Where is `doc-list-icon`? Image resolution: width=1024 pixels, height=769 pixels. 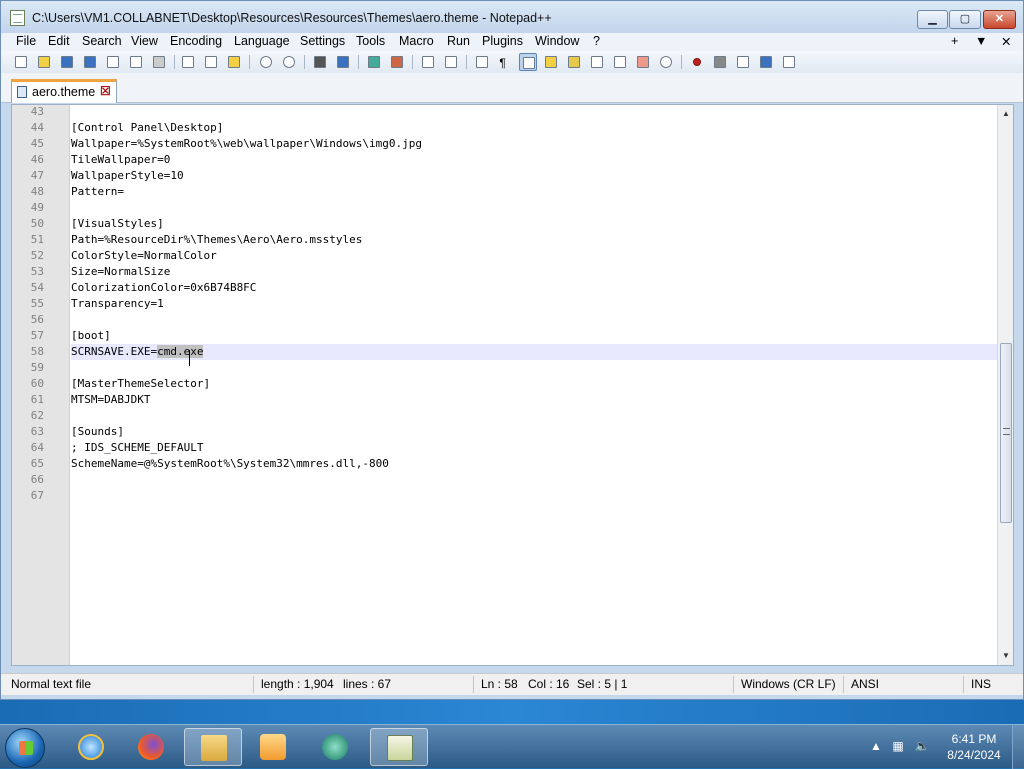 doc-list-icon is located at coordinates (643, 62).